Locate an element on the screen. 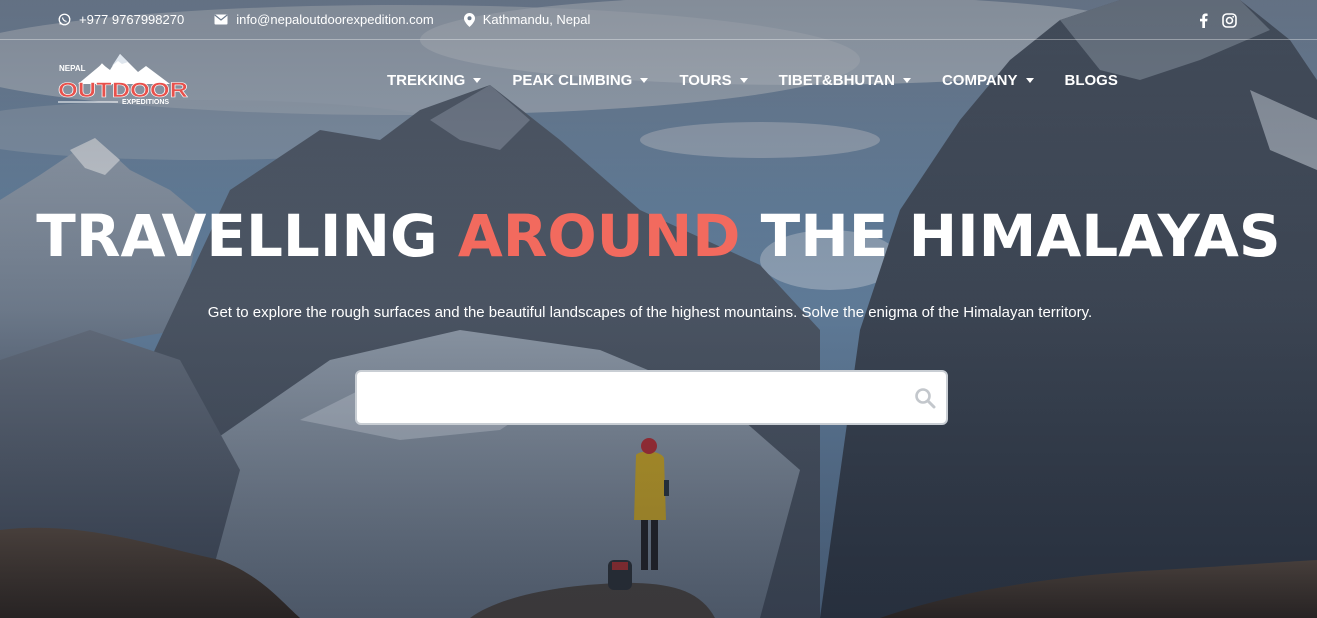  location-contact: Kathmandu, Nepal is located at coordinates (527, 19).